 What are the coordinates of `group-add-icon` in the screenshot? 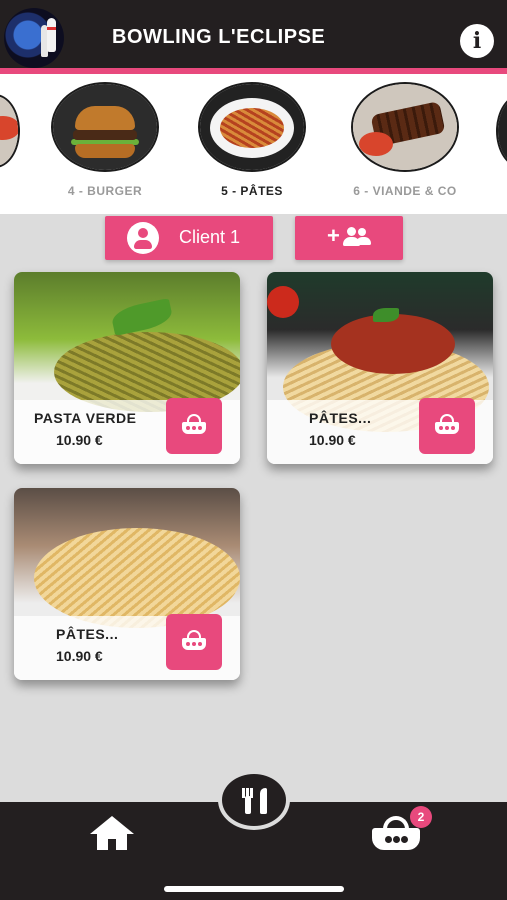 It's located at (357, 238).